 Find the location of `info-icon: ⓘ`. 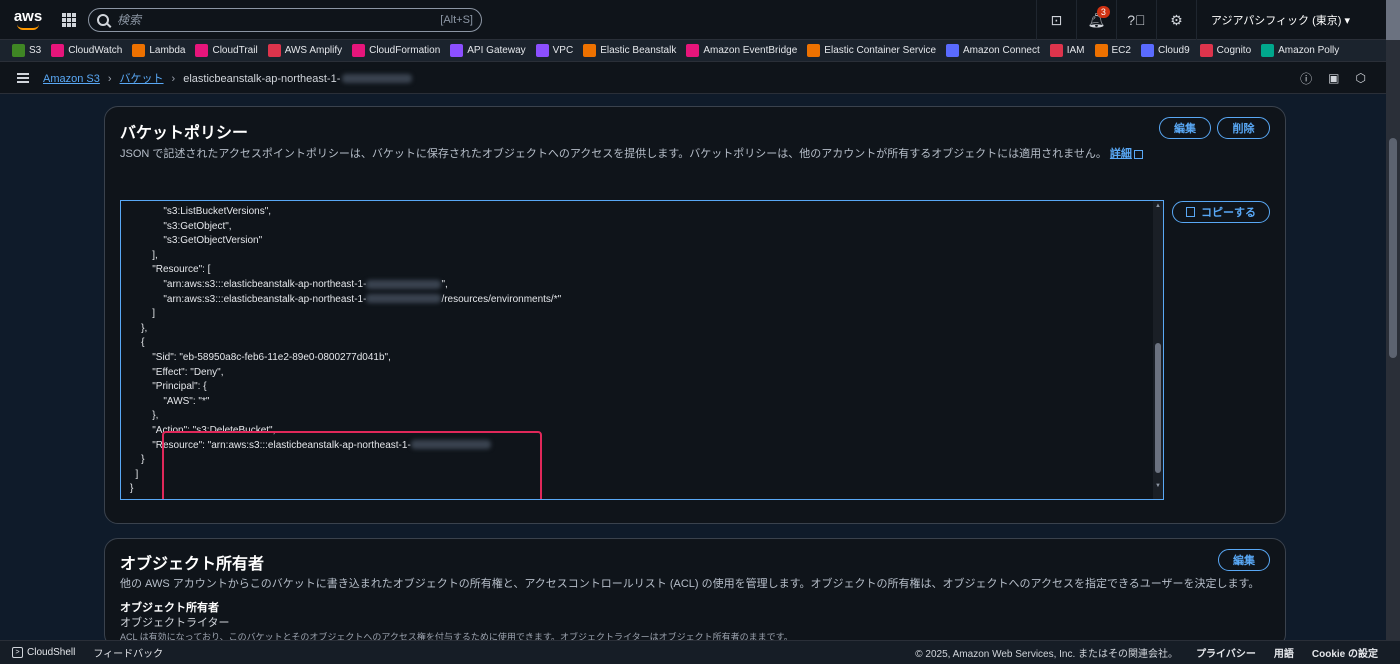

info-icon: ⓘ is located at coordinates (1306, 78).